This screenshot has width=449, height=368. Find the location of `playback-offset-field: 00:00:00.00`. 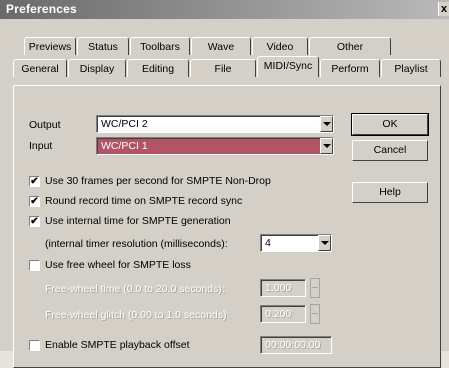

playback-offset-field: 00:00:00.00 is located at coordinates (296, 345).